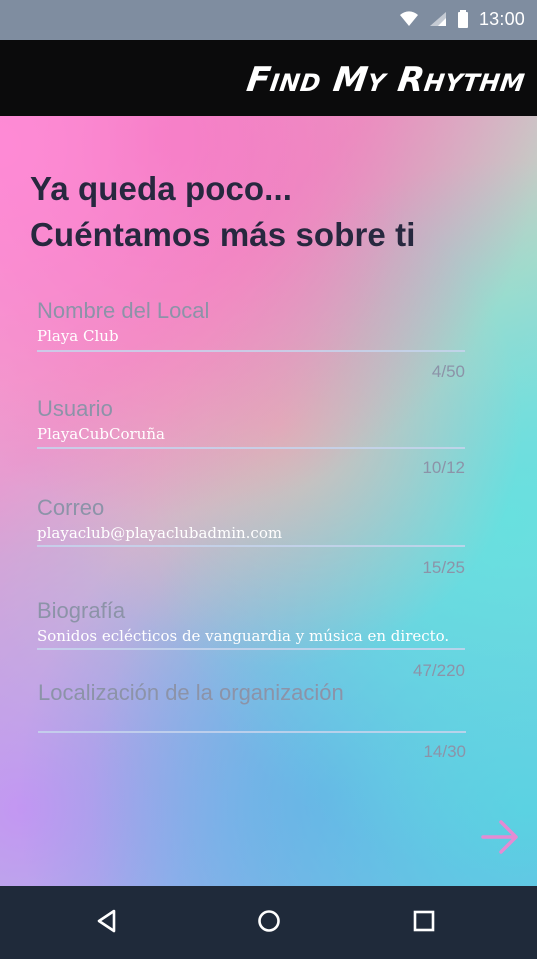 The width and height of the screenshot is (537, 959). I want to click on battery-icon, so click(463, 19).